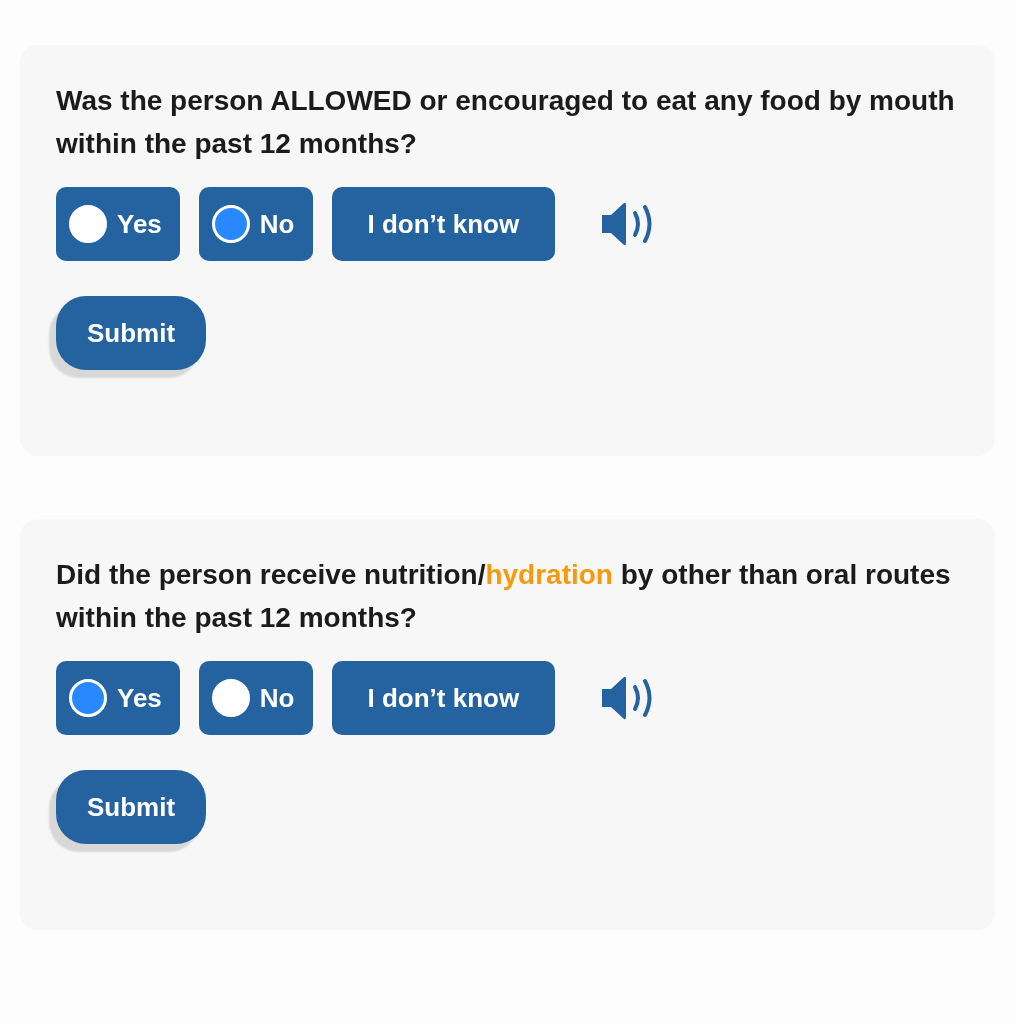  What do you see at coordinates (506, 122) in the screenshot?
I see `question-text: Was the person ALLOWED or encouraged to eat any food by mouth within the past 12 months?` at bounding box center [506, 122].